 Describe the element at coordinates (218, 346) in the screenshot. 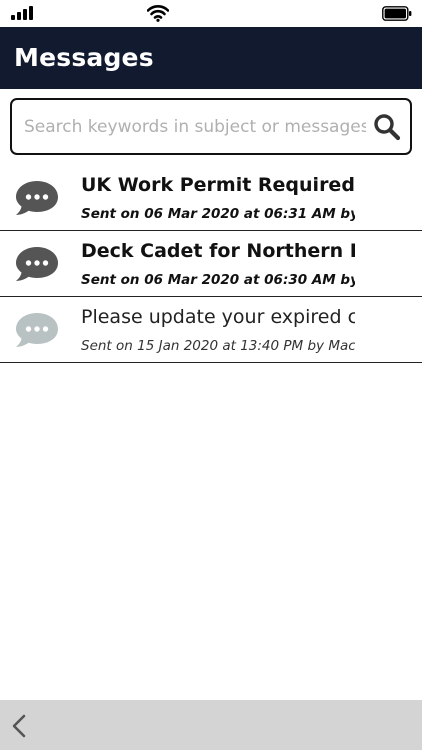

I see `message-meta: Sent on 15 Jan 2020 at 13:40 PM by Mac` at that location.